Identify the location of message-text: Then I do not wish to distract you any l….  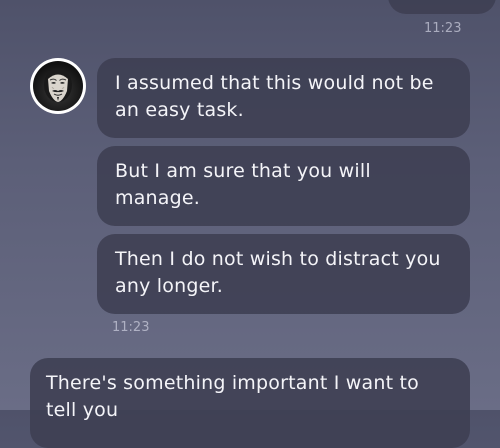
(278, 272).